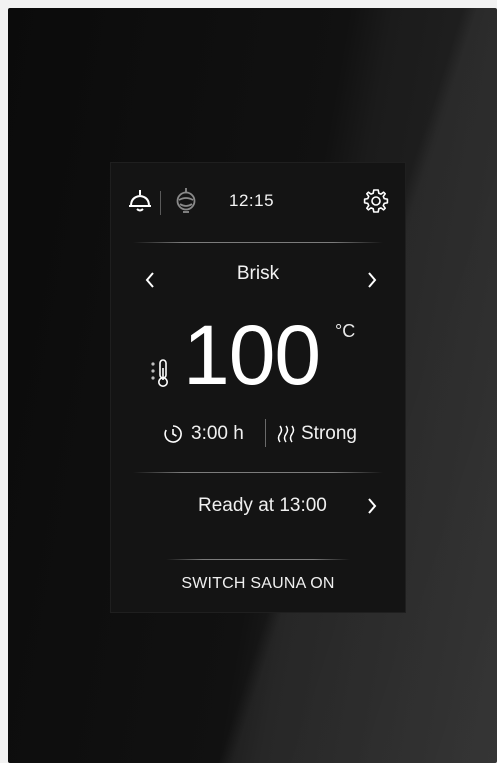 This screenshot has height=763, width=497. I want to click on divider-middle, so click(258, 472).